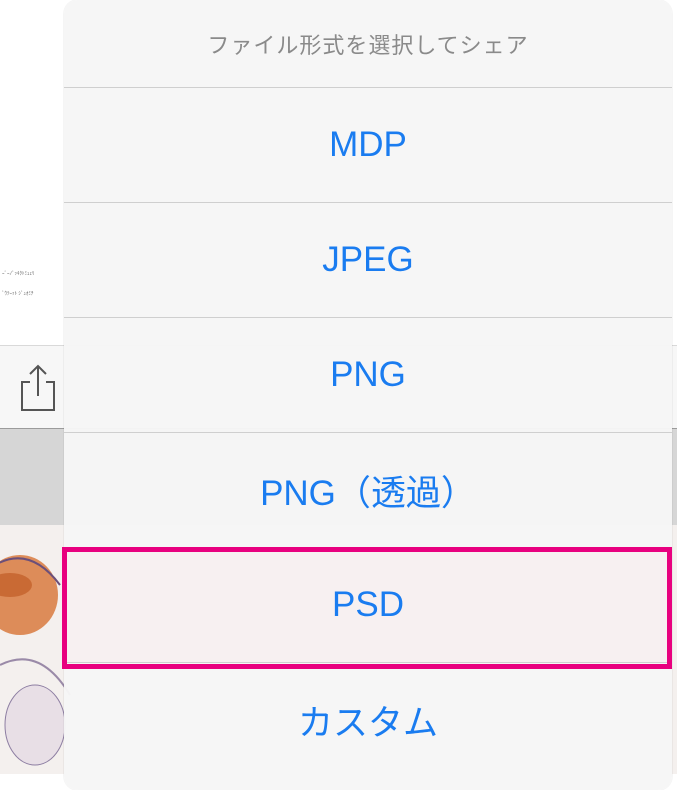 Image resolution: width=677 pixels, height=790 pixels. I want to click on background-document-page: ｰﾞｰﾉﾞｯｷｸﾄﾐｭｪﾘ ﾞｳﾃｰｯﾄ ｼﾞｭｵﾐﾁ, so click(32, 170).